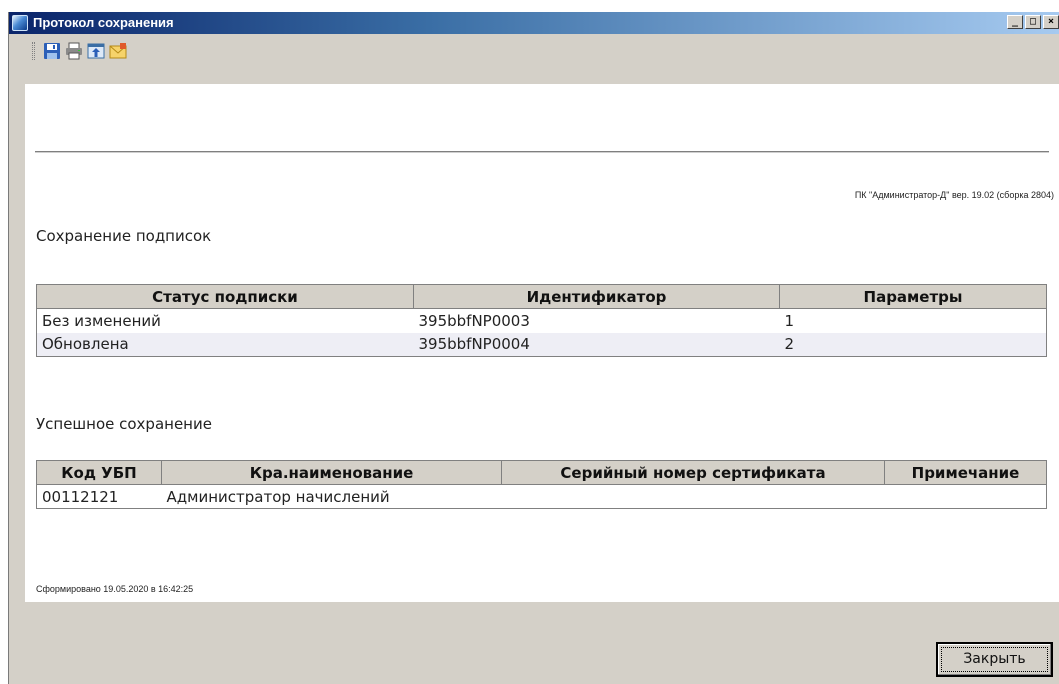 This screenshot has height=684, width=1059. Describe the element at coordinates (542, 152) in the screenshot. I see `header-divider` at that location.